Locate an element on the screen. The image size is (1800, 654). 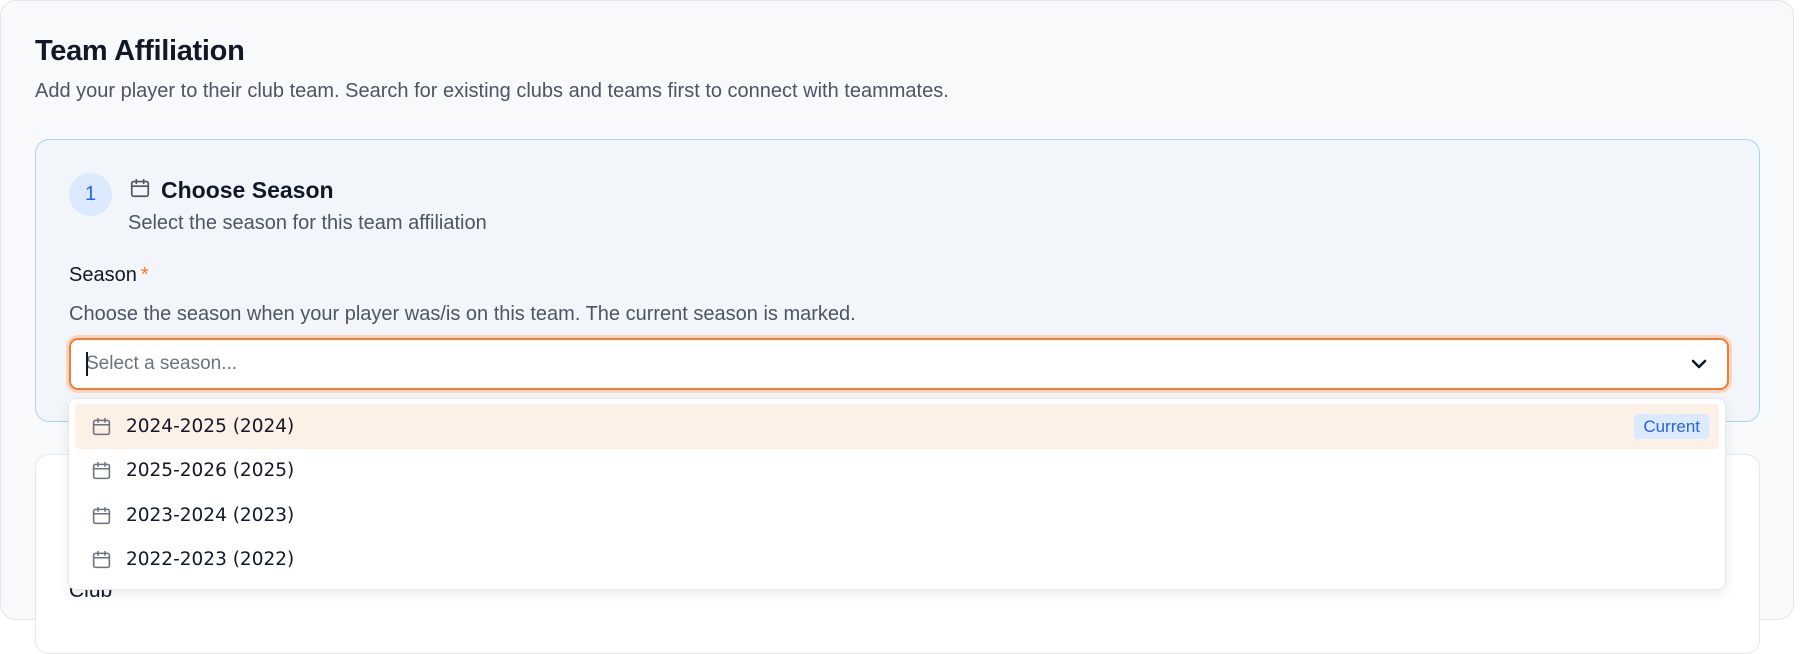
season-option: 2022-2023 (2022) is located at coordinates (897, 560).